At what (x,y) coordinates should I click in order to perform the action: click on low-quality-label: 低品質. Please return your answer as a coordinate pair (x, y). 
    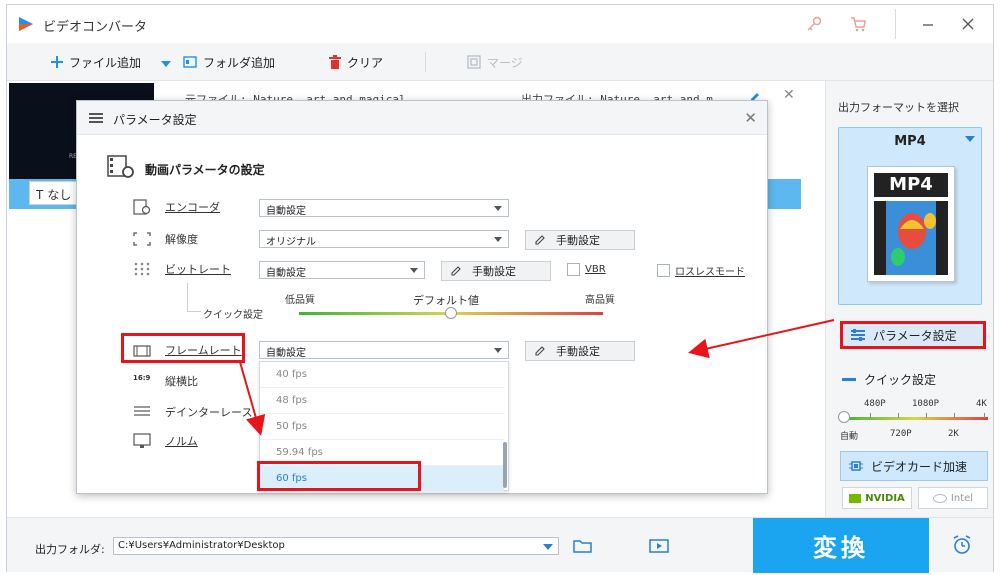
    Looking at the image, I should click on (300, 300).